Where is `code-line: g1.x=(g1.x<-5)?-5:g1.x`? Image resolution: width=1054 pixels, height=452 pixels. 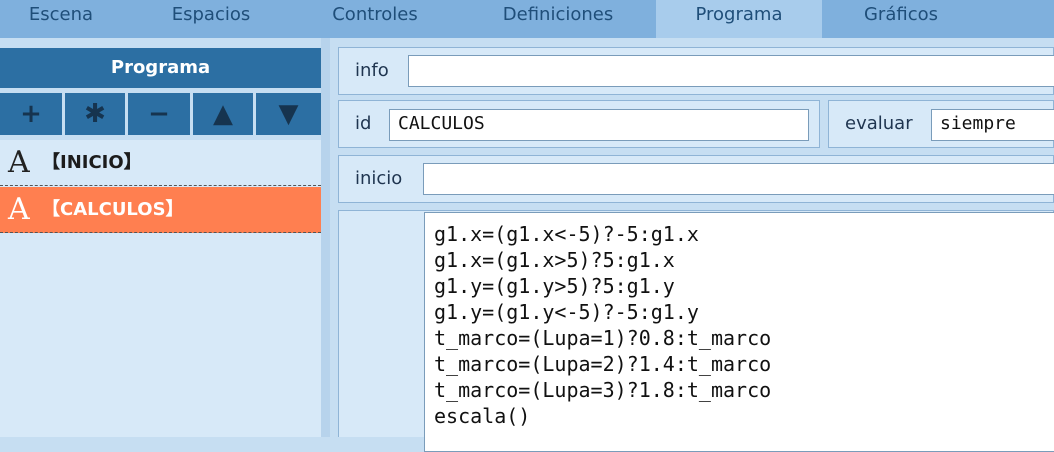 code-line: g1.x=(g1.x<-5)?-5:g1.x is located at coordinates (566, 234).